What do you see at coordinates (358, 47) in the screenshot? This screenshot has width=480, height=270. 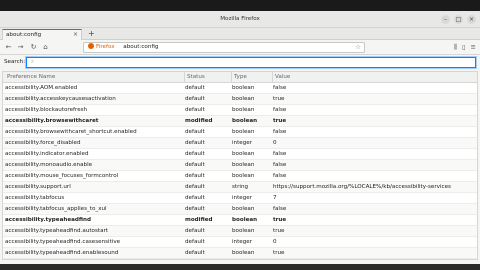 I see `star-icon: ☆` at bounding box center [358, 47].